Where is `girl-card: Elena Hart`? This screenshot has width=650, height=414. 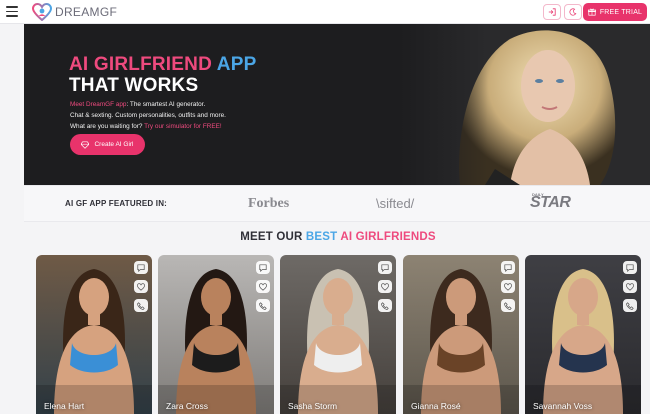 girl-card: Elena Hart is located at coordinates (94, 334).